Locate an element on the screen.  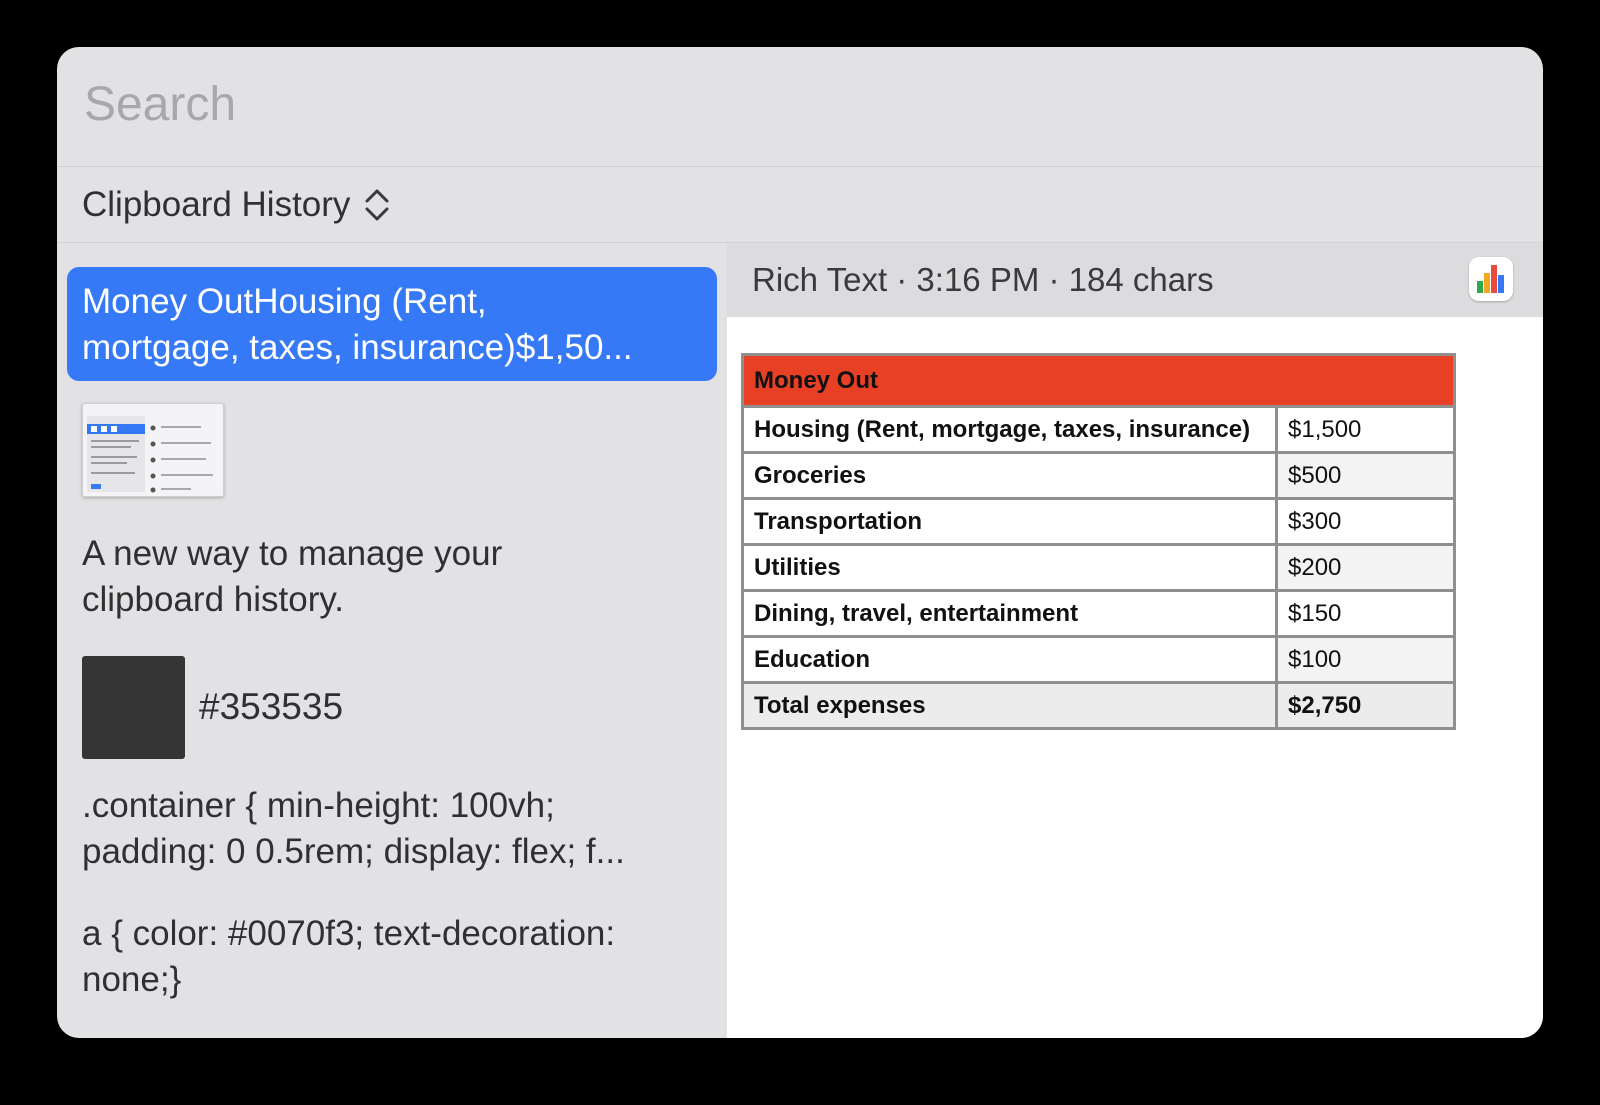
history-item-image is located at coordinates (392, 453).